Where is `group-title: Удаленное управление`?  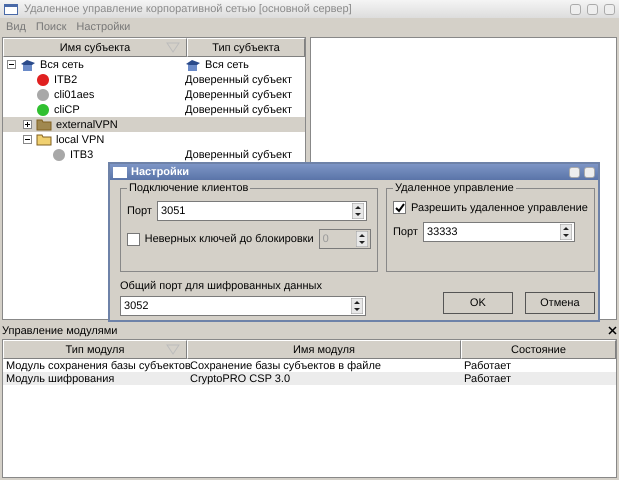 group-title: Удаленное управление is located at coordinates (454, 188).